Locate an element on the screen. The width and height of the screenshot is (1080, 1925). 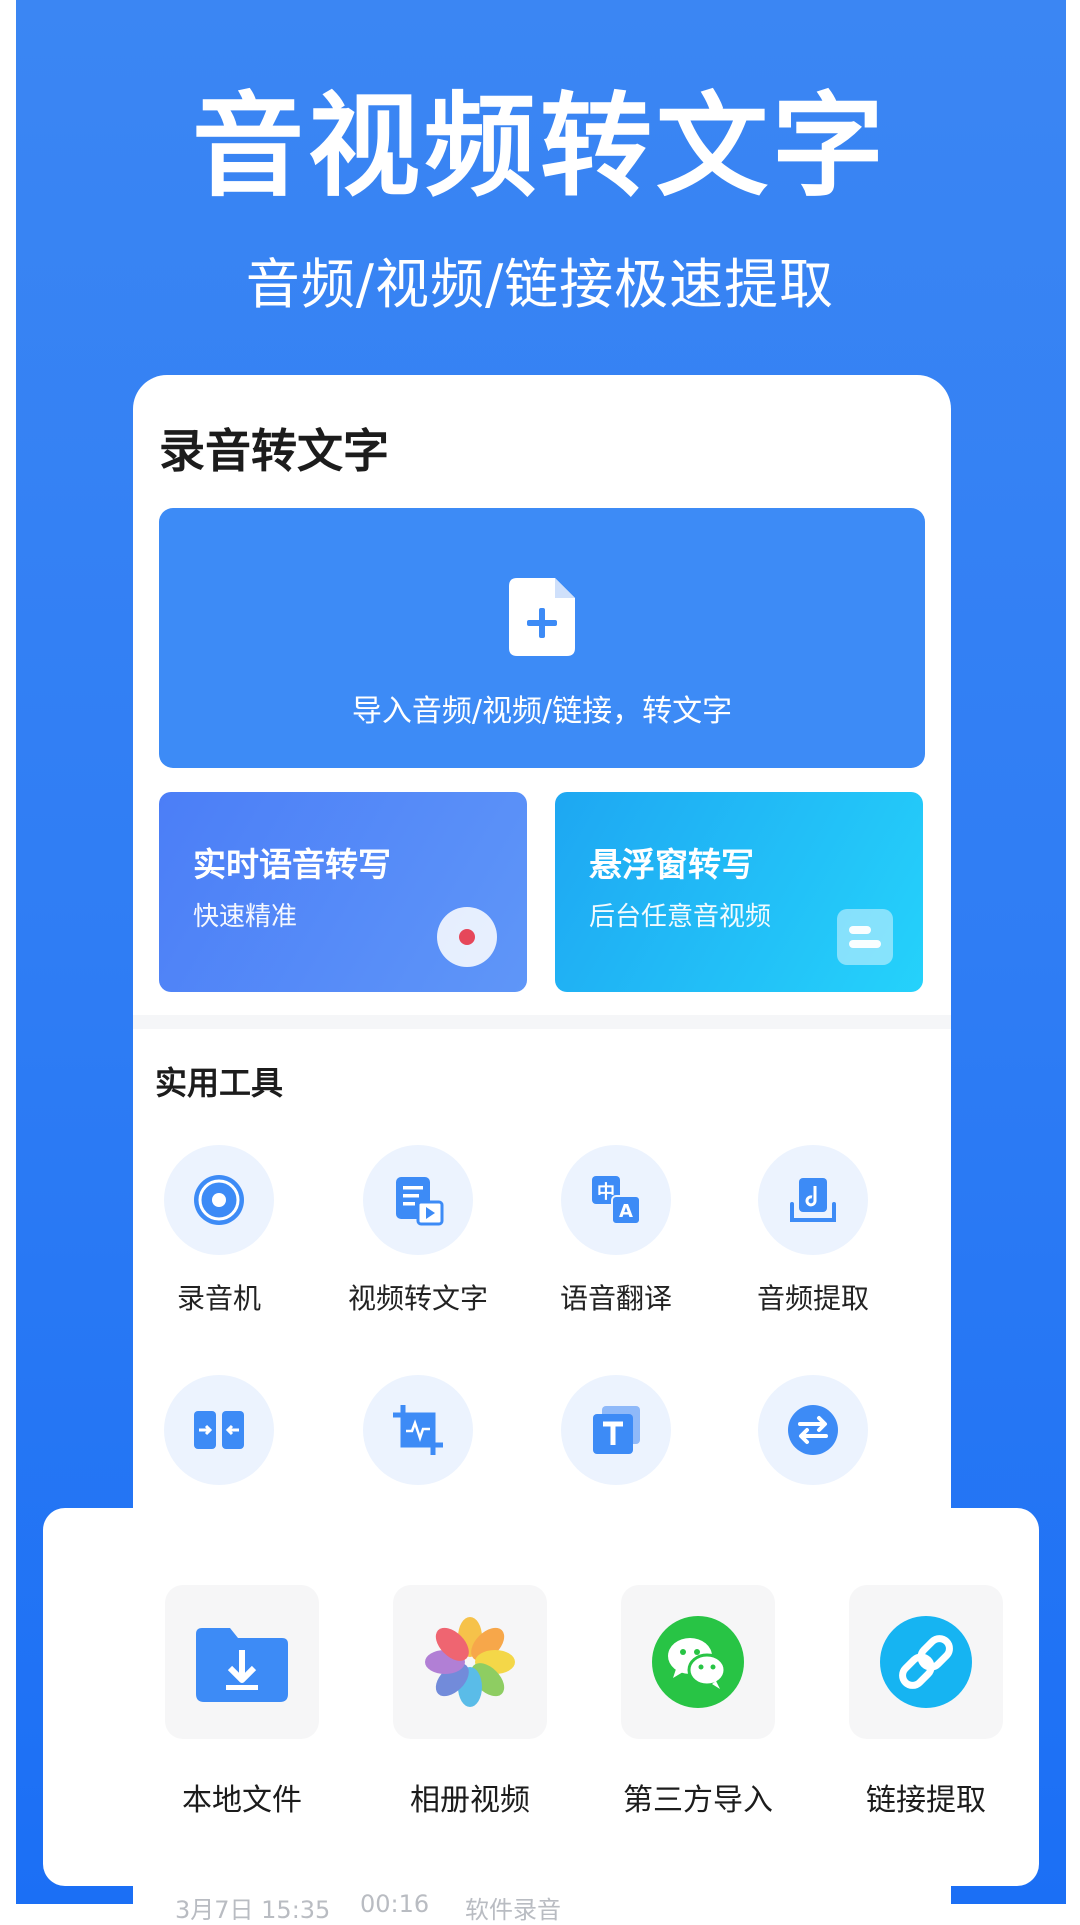
realtime-transcribe-card: 实时语音转写 快速精准 is located at coordinates (343, 892).